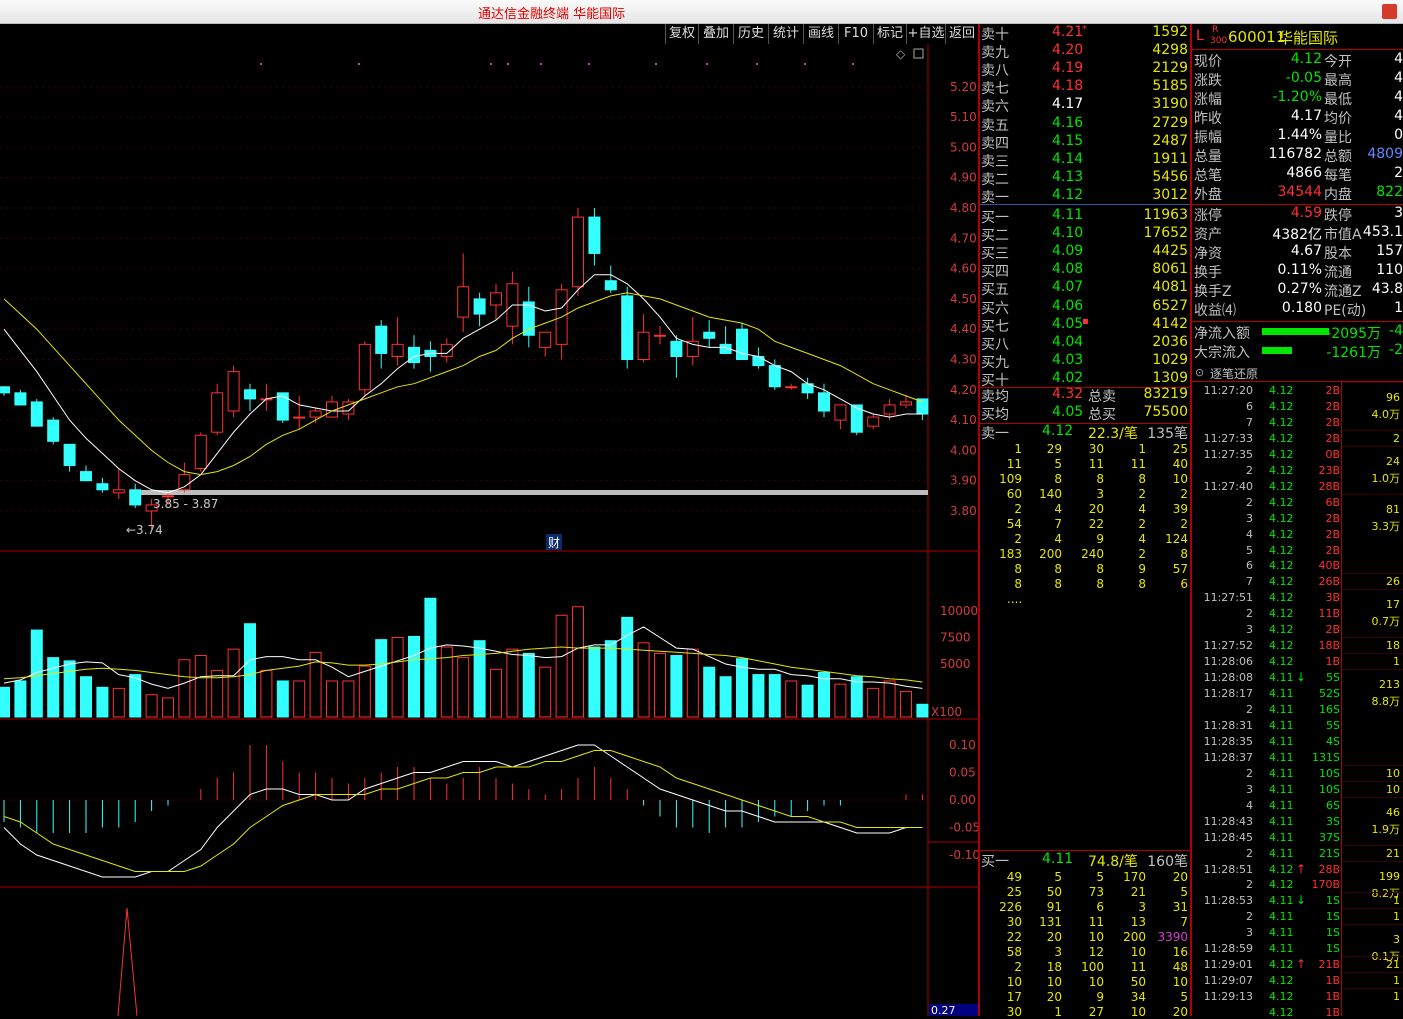 The image size is (1403, 1019). What do you see at coordinates (1199, 372) in the screenshot?
I see `collapse-icon: ⊙` at bounding box center [1199, 372].